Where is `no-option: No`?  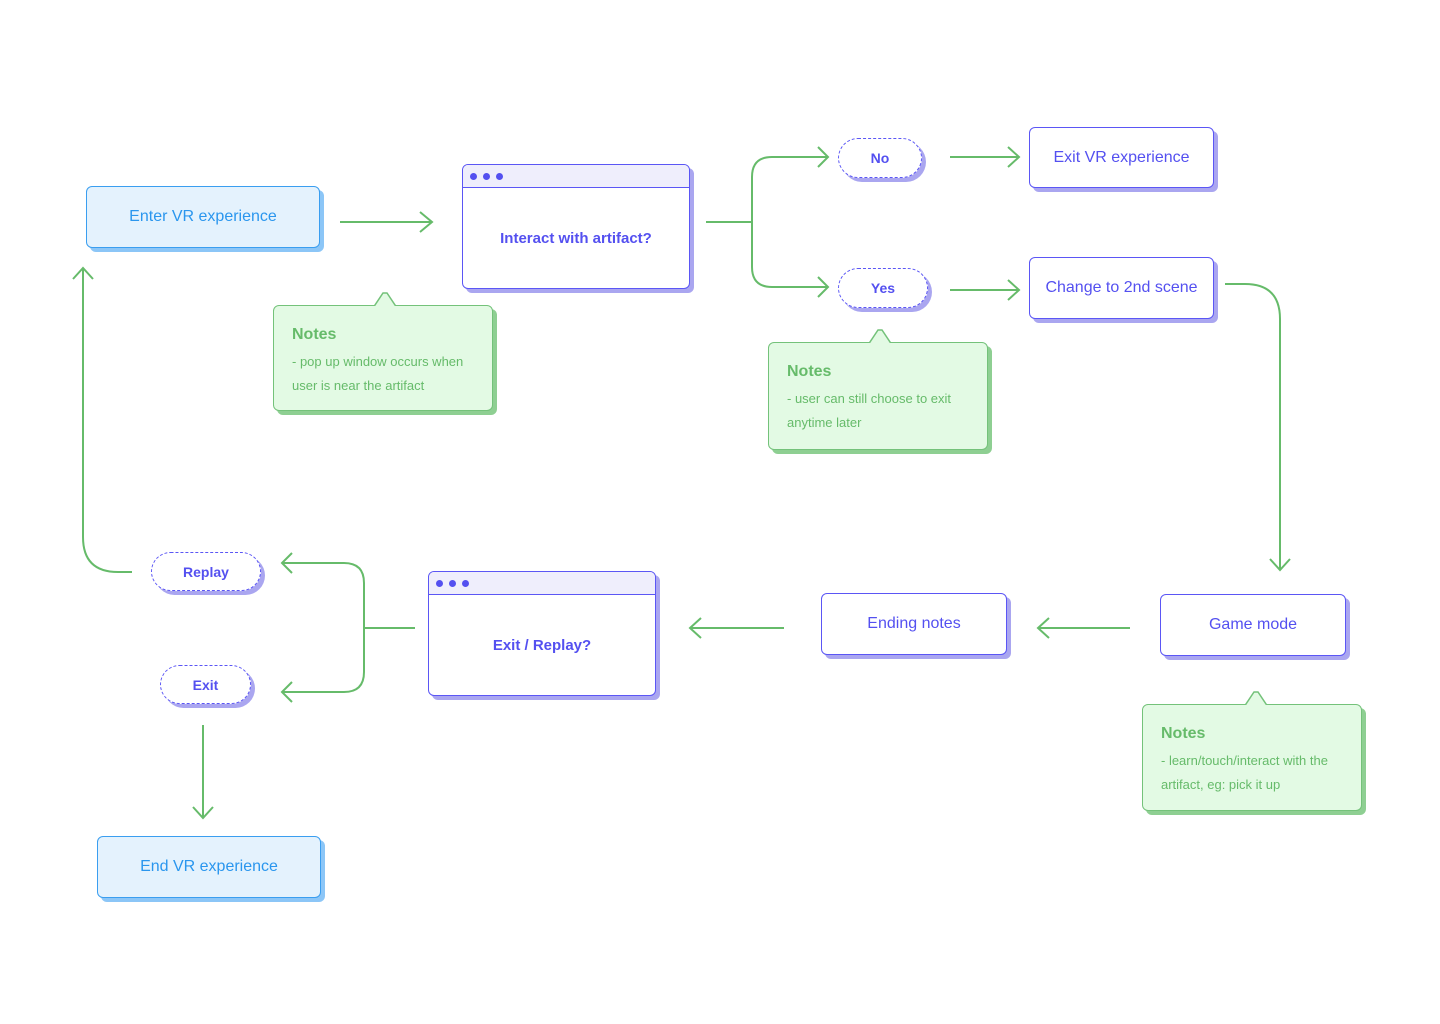
no-option: No is located at coordinates (880, 158).